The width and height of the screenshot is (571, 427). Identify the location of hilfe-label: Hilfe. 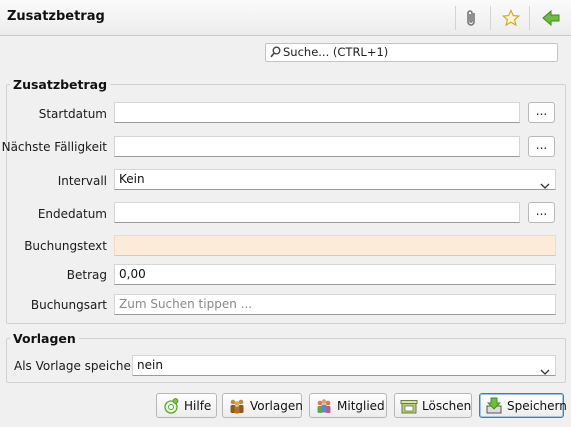
(198, 405).